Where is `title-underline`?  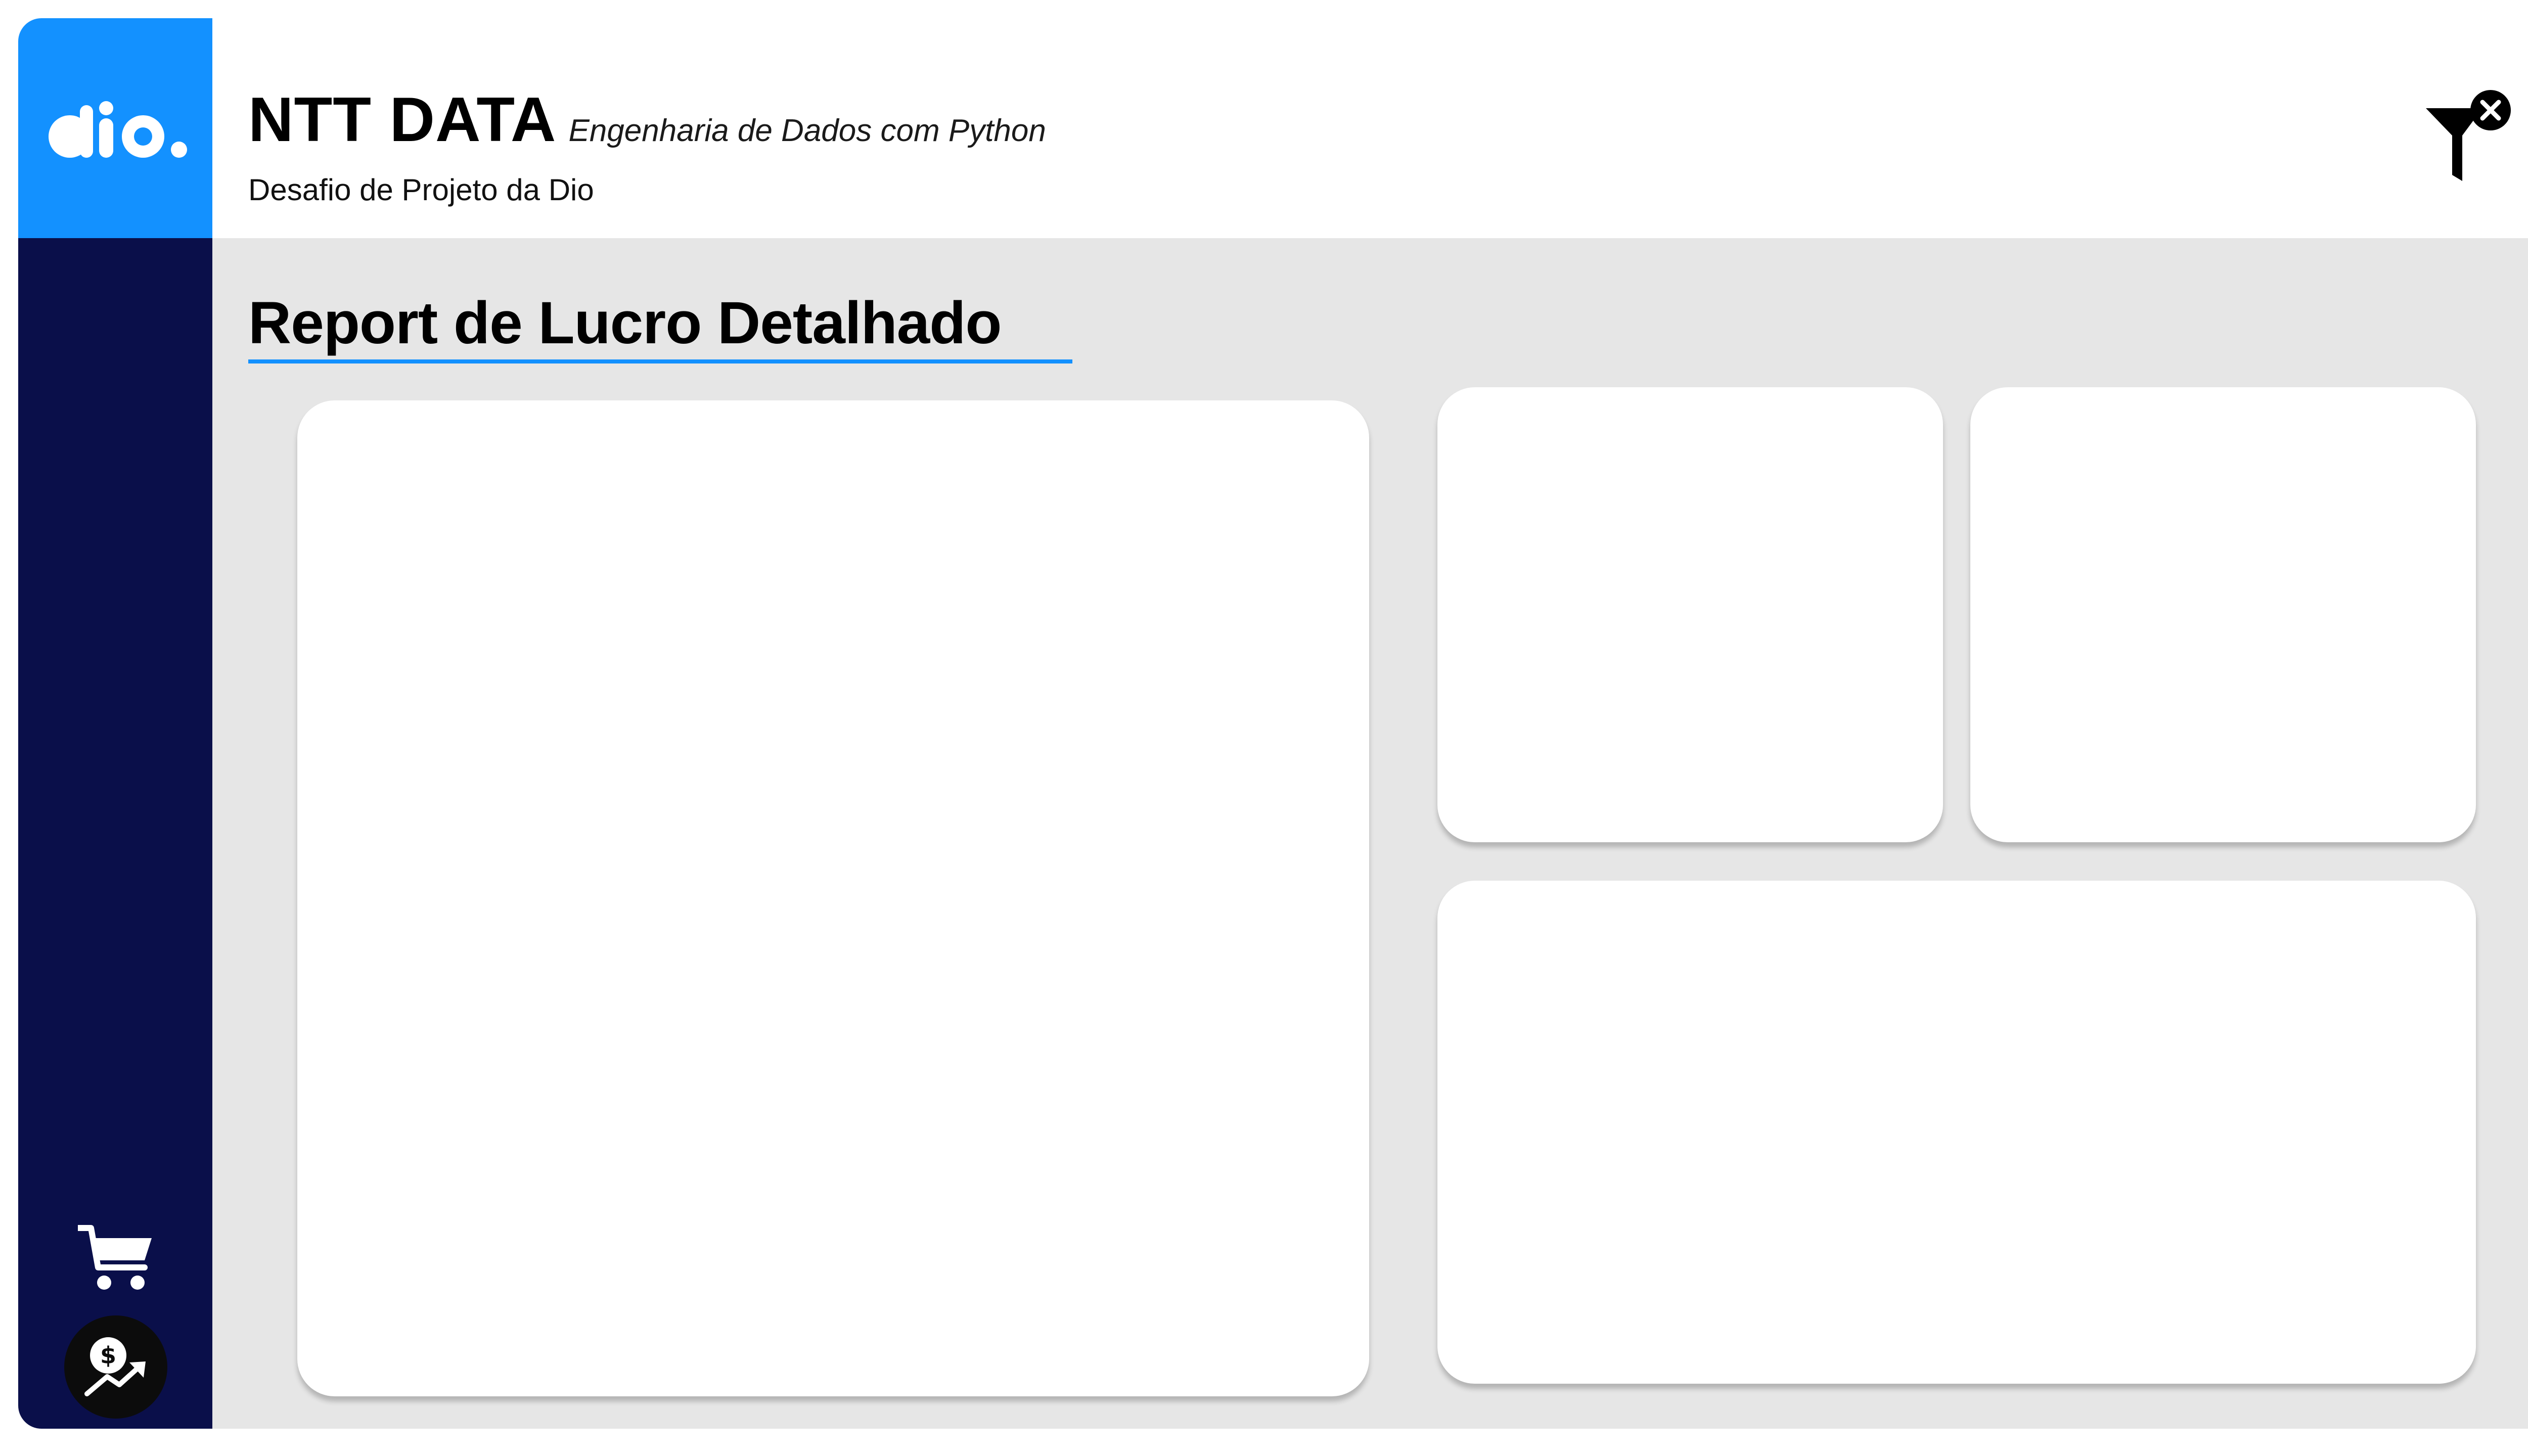
title-underline is located at coordinates (660, 361).